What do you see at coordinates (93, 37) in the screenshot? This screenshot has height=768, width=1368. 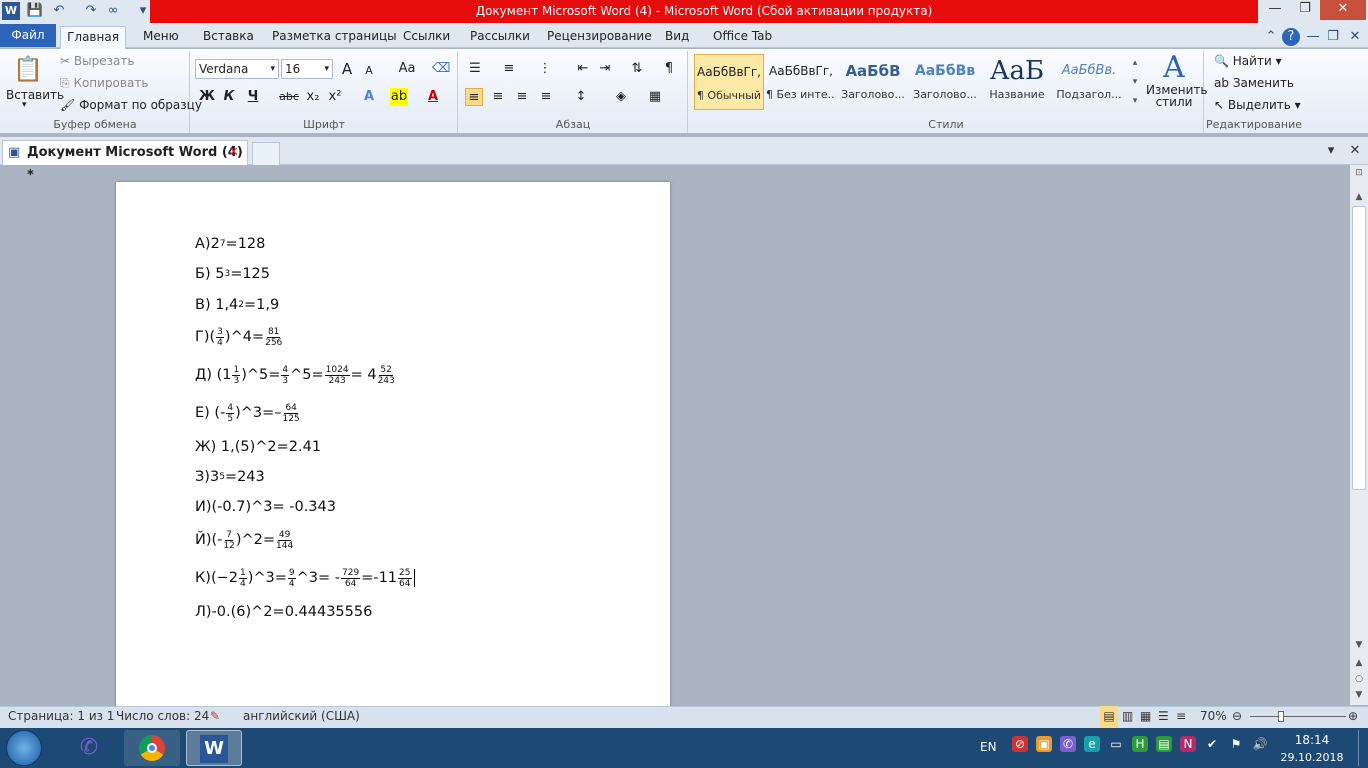 I see `tab-home: Главная` at bounding box center [93, 37].